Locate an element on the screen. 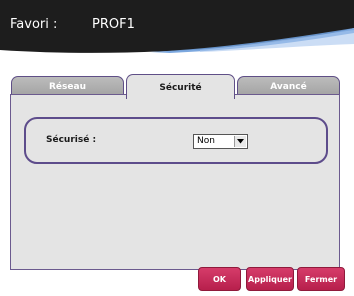  security-group-box: Sécurisé : Non is located at coordinates (176, 140).